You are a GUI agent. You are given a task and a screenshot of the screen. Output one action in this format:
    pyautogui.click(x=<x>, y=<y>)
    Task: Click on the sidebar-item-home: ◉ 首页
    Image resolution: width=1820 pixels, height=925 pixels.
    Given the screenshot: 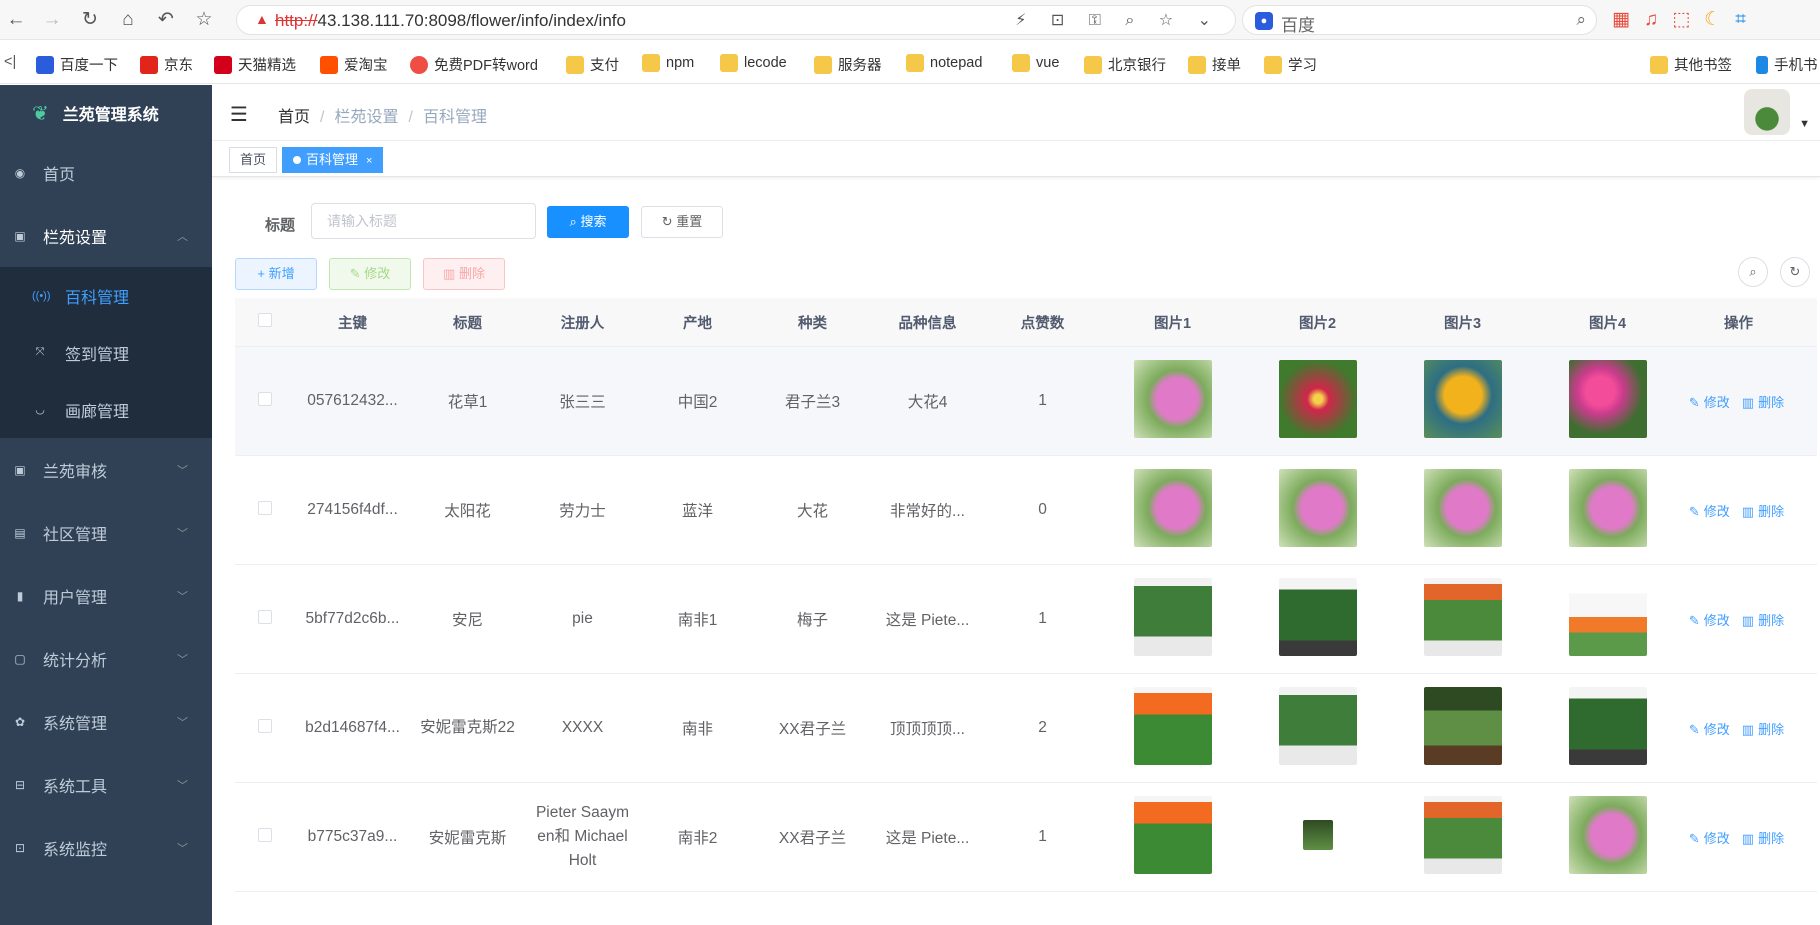 What is the action you would take?
    pyautogui.click(x=106, y=172)
    